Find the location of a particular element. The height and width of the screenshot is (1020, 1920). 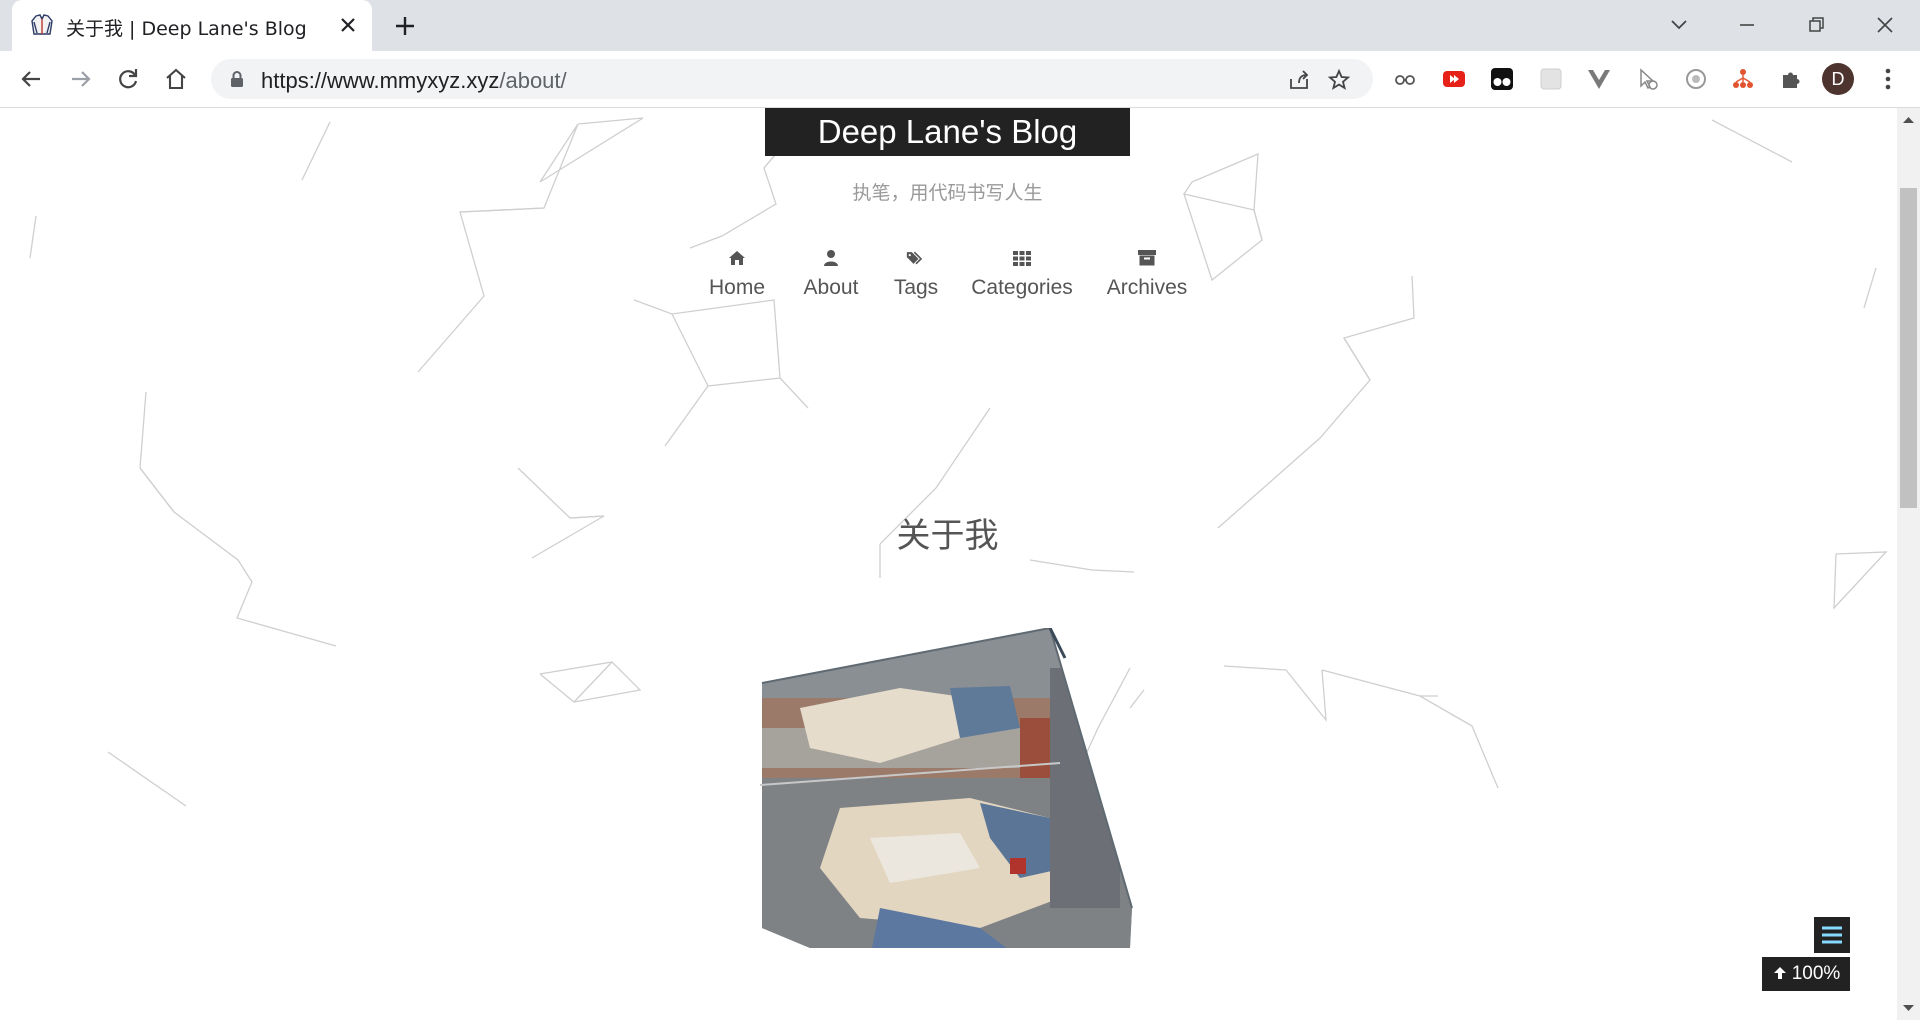

new-tab-icon is located at coordinates (405, 26).